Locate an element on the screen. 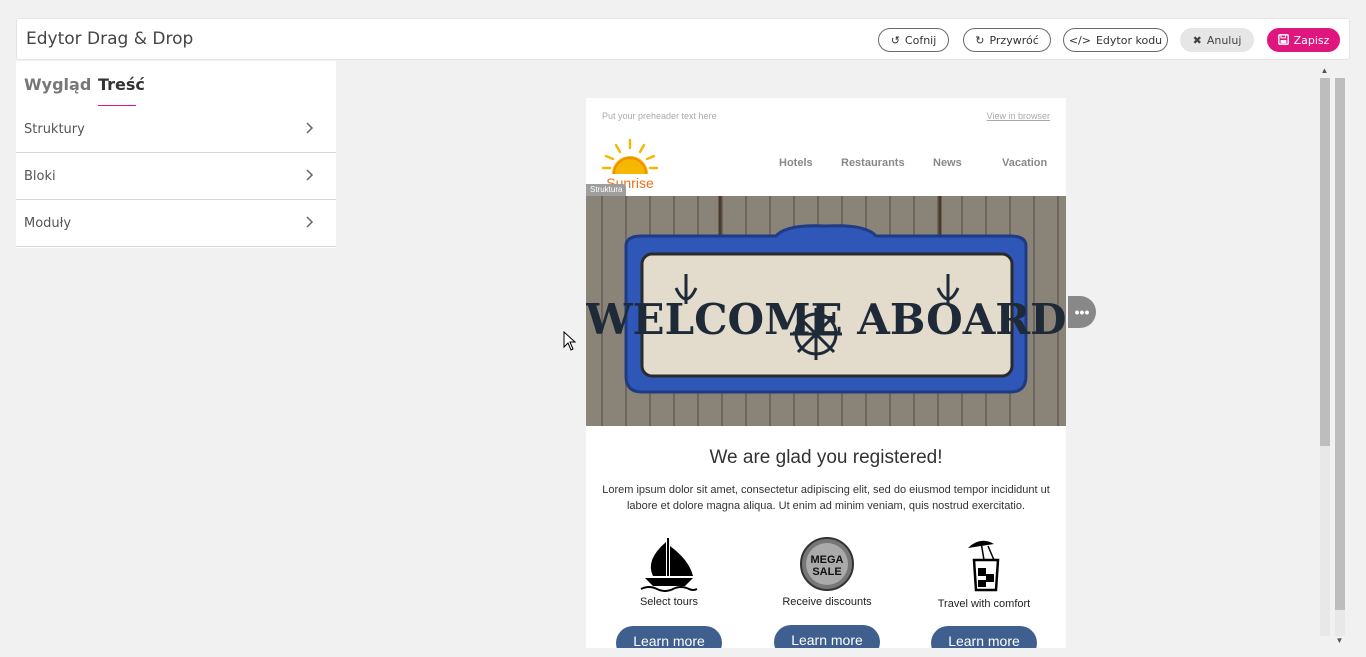 Image resolution: width=1366 pixels, height=657 pixels. cancel-button: ✖ Anuluj is located at coordinates (1217, 40).